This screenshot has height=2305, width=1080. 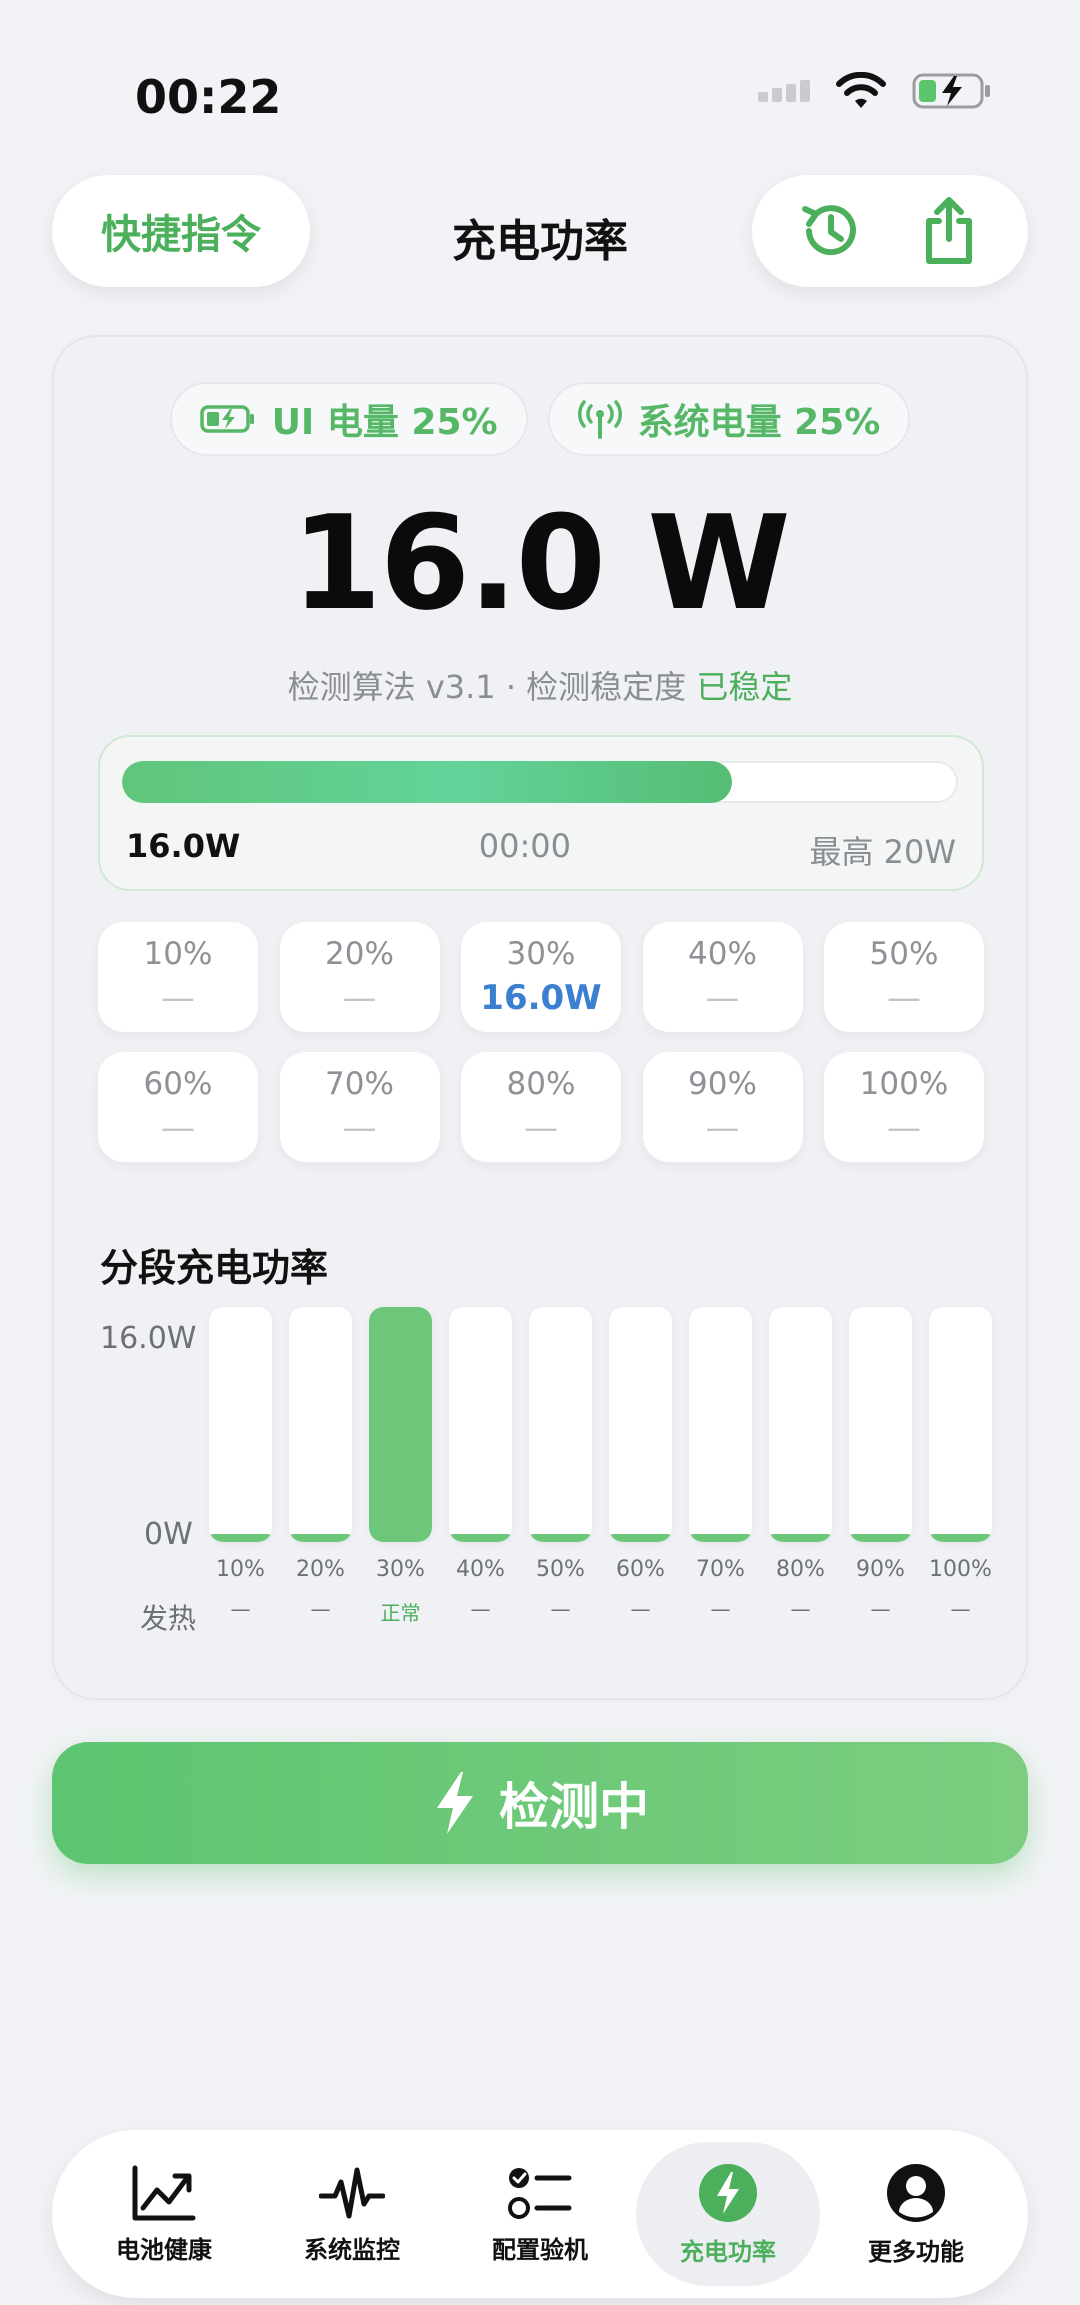 What do you see at coordinates (480, 1569) in the screenshot?
I see `segment-bar-label: 40%` at bounding box center [480, 1569].